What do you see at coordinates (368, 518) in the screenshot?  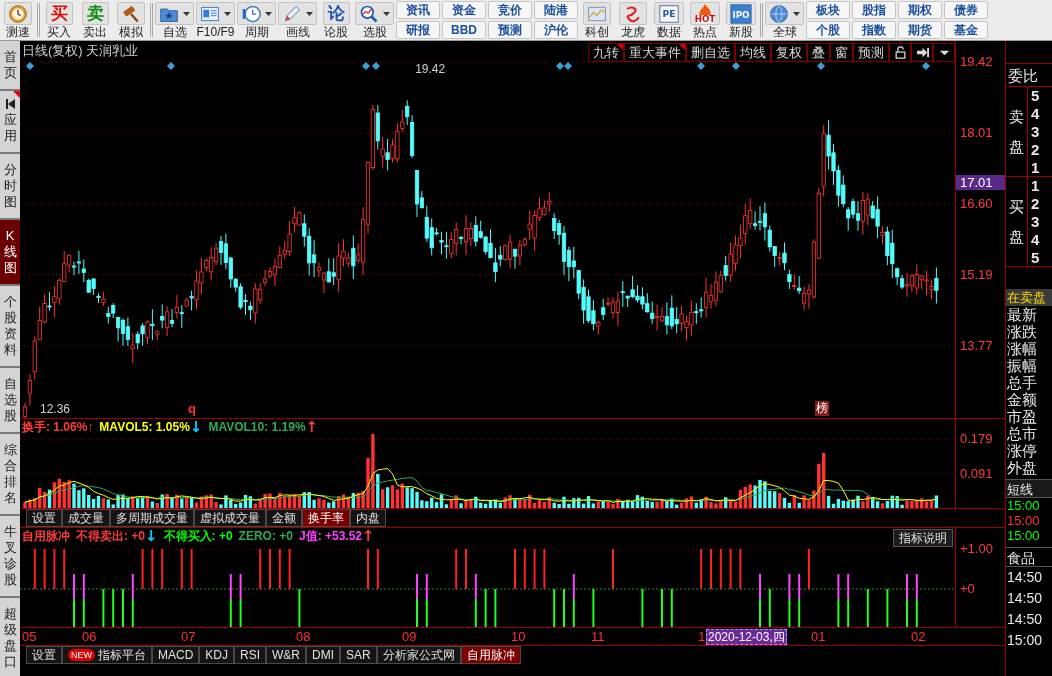 I see `chart-tab: 内盘` at bounding box center [368, 518].